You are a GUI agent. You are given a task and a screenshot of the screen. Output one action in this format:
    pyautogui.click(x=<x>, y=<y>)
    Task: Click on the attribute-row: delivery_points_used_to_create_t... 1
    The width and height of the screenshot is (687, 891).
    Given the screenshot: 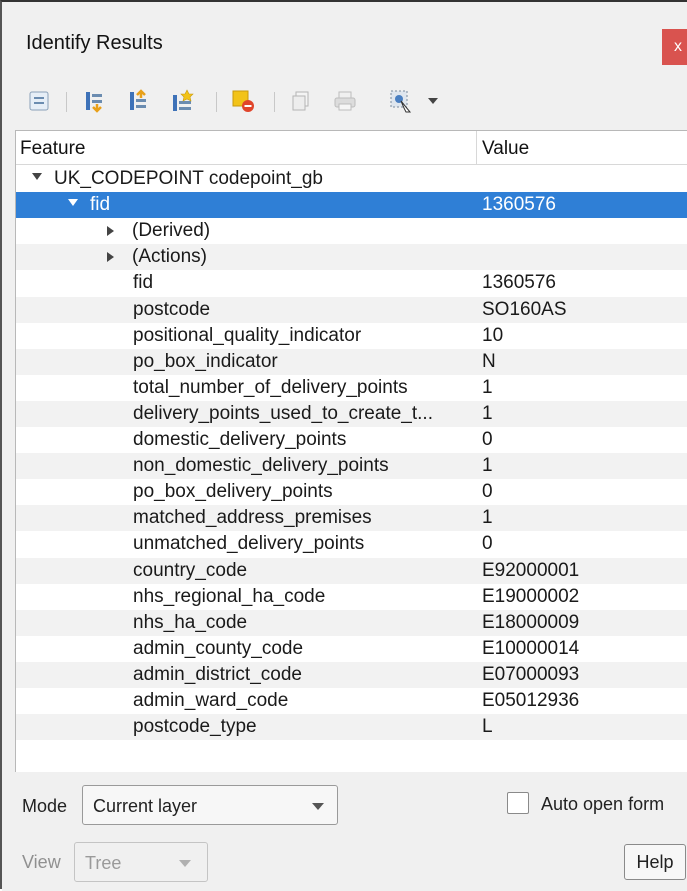 What is the action you would take?
    pyautogui.click(x=351, y=413)
    